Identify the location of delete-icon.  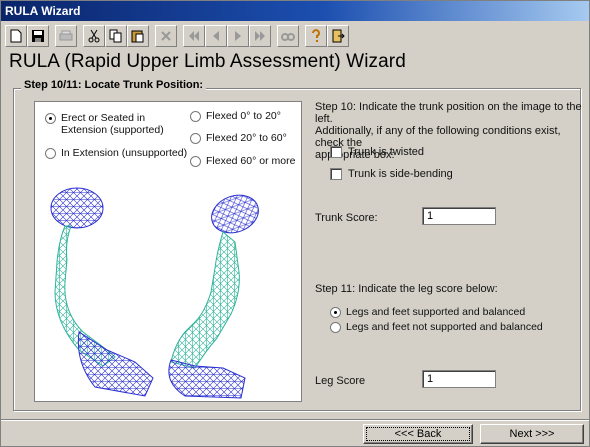
(166, 36).